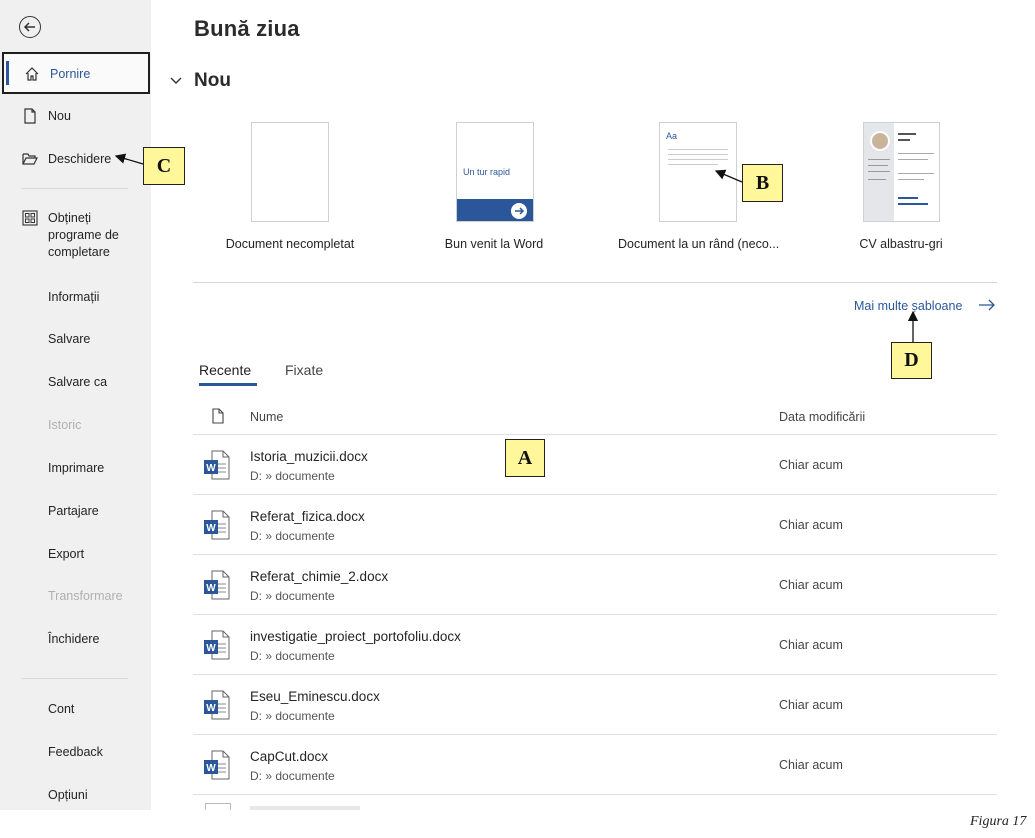 The width and height of the screenshot is (1035, 838). What do you see at coordinates (998, 821) in the screenshot?
I see `figure-caption: Figura 17` at bounding box center [998, 821].